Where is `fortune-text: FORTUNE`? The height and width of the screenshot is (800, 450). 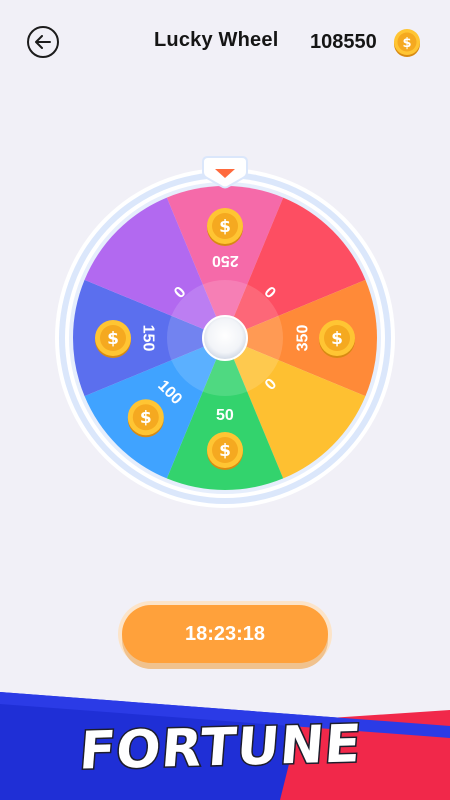 fortune-text: FORTUNE is located at coordinates (221, 748).